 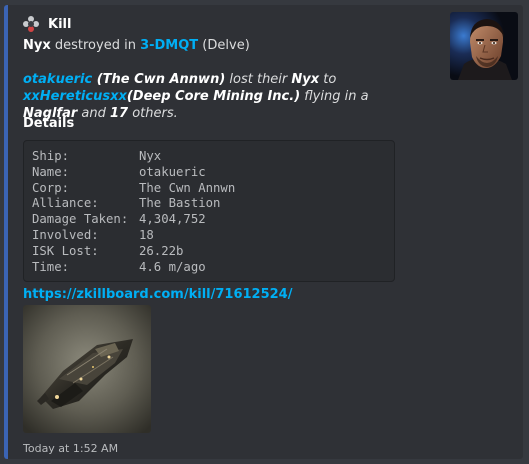 I want to click on title-verb: destroyed in, so click(x=95, y=45).